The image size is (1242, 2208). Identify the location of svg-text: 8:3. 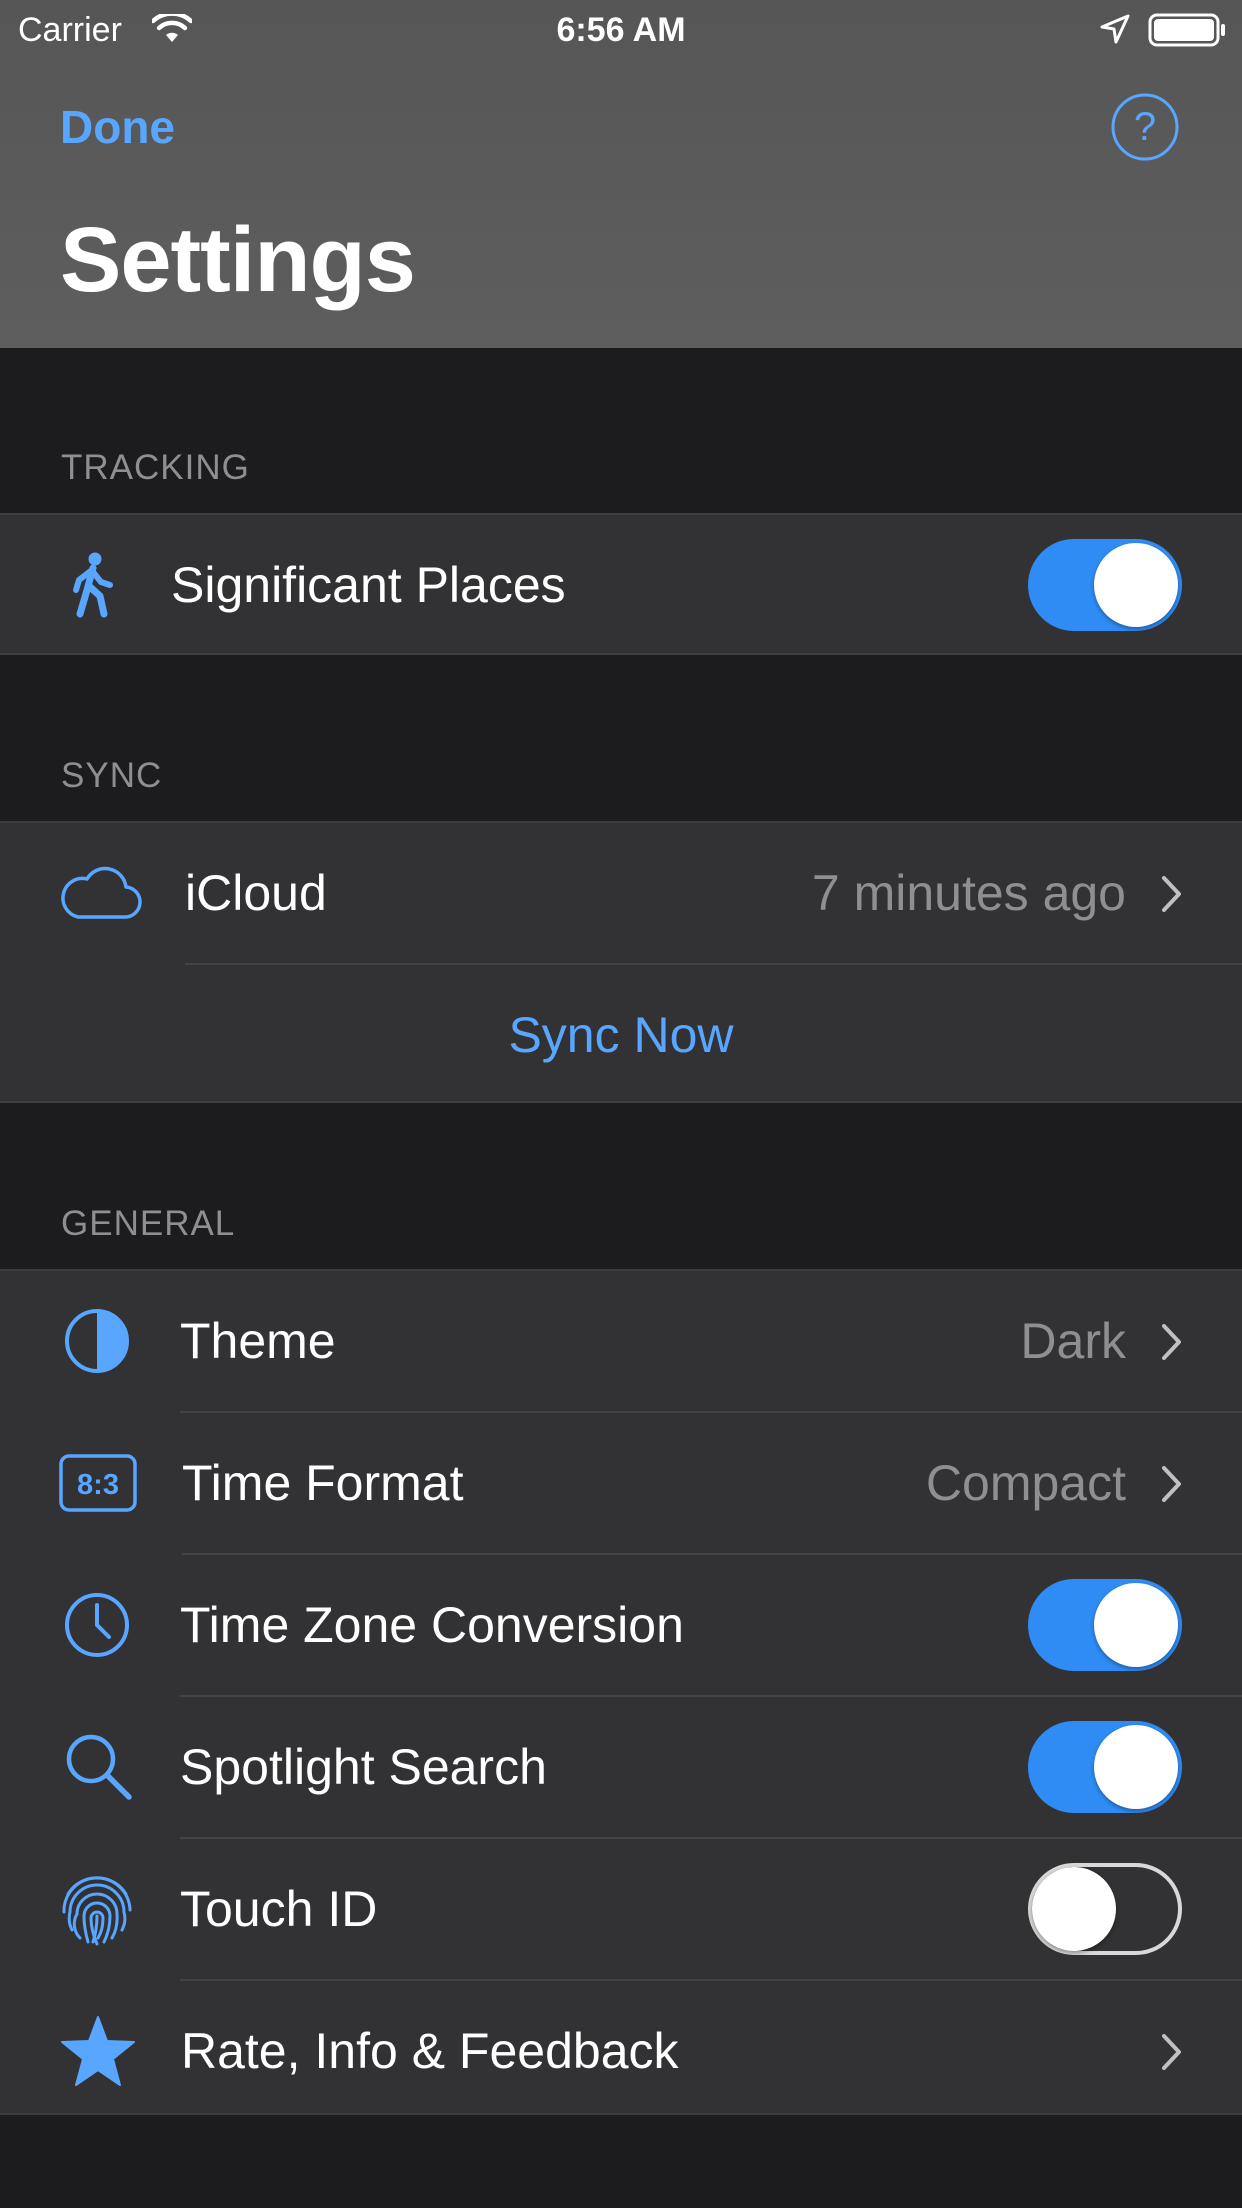
(98, 1485).